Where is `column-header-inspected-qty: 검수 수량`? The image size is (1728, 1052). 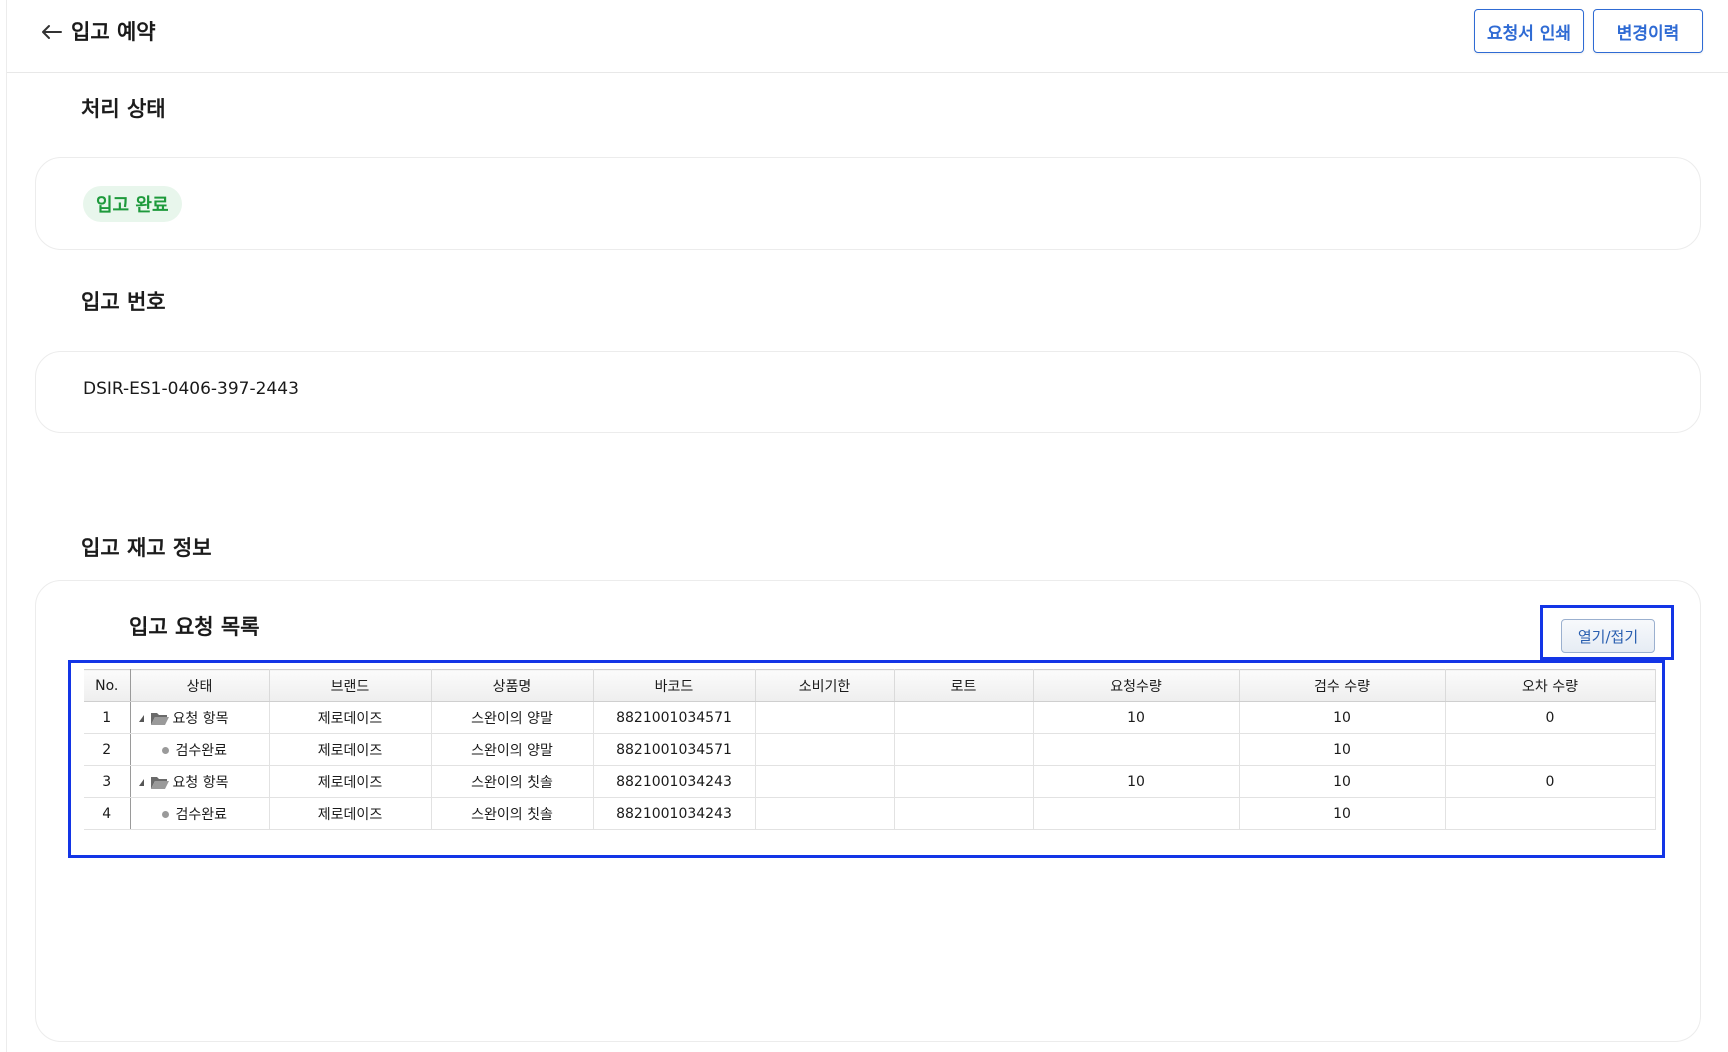
column-header-inspected-qty: 검수 수량 is located at coordinates (1342, 685).